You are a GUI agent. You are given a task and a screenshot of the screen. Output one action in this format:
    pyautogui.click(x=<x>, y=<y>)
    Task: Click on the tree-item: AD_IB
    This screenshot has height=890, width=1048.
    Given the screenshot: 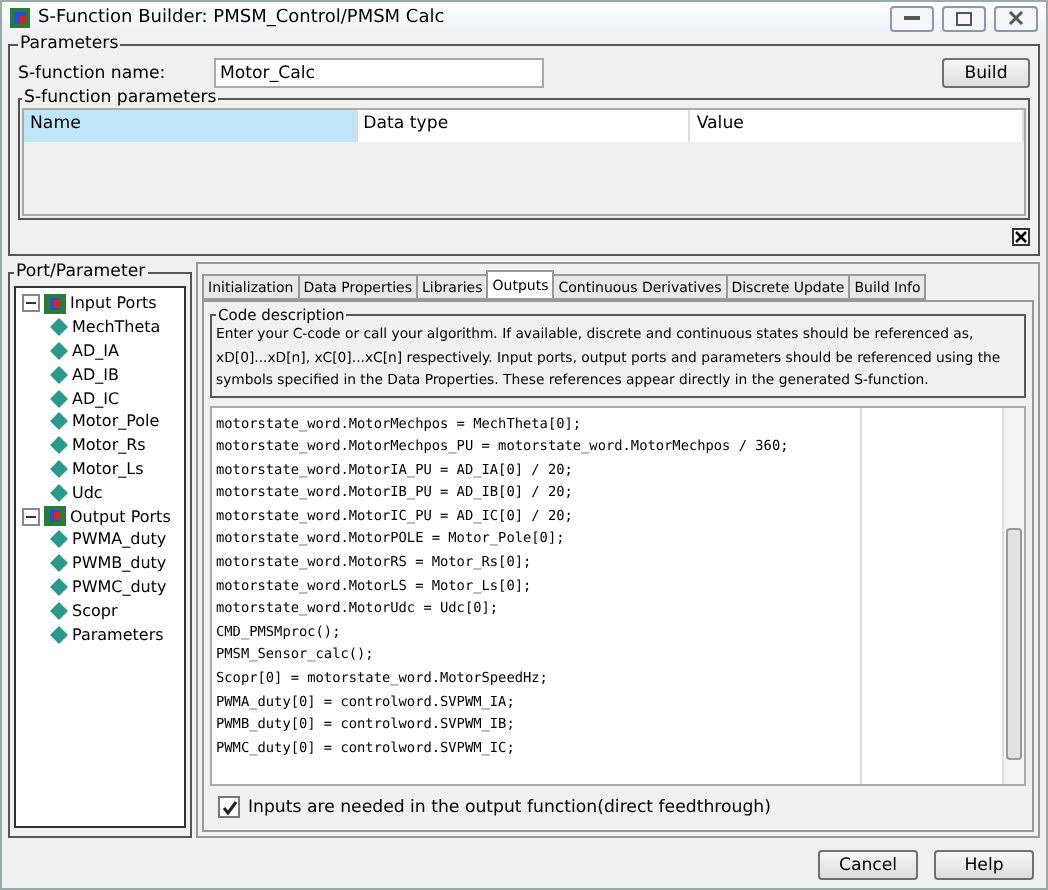 What is the action you would take?
    pyautogui.click(x=95, y=374)
    